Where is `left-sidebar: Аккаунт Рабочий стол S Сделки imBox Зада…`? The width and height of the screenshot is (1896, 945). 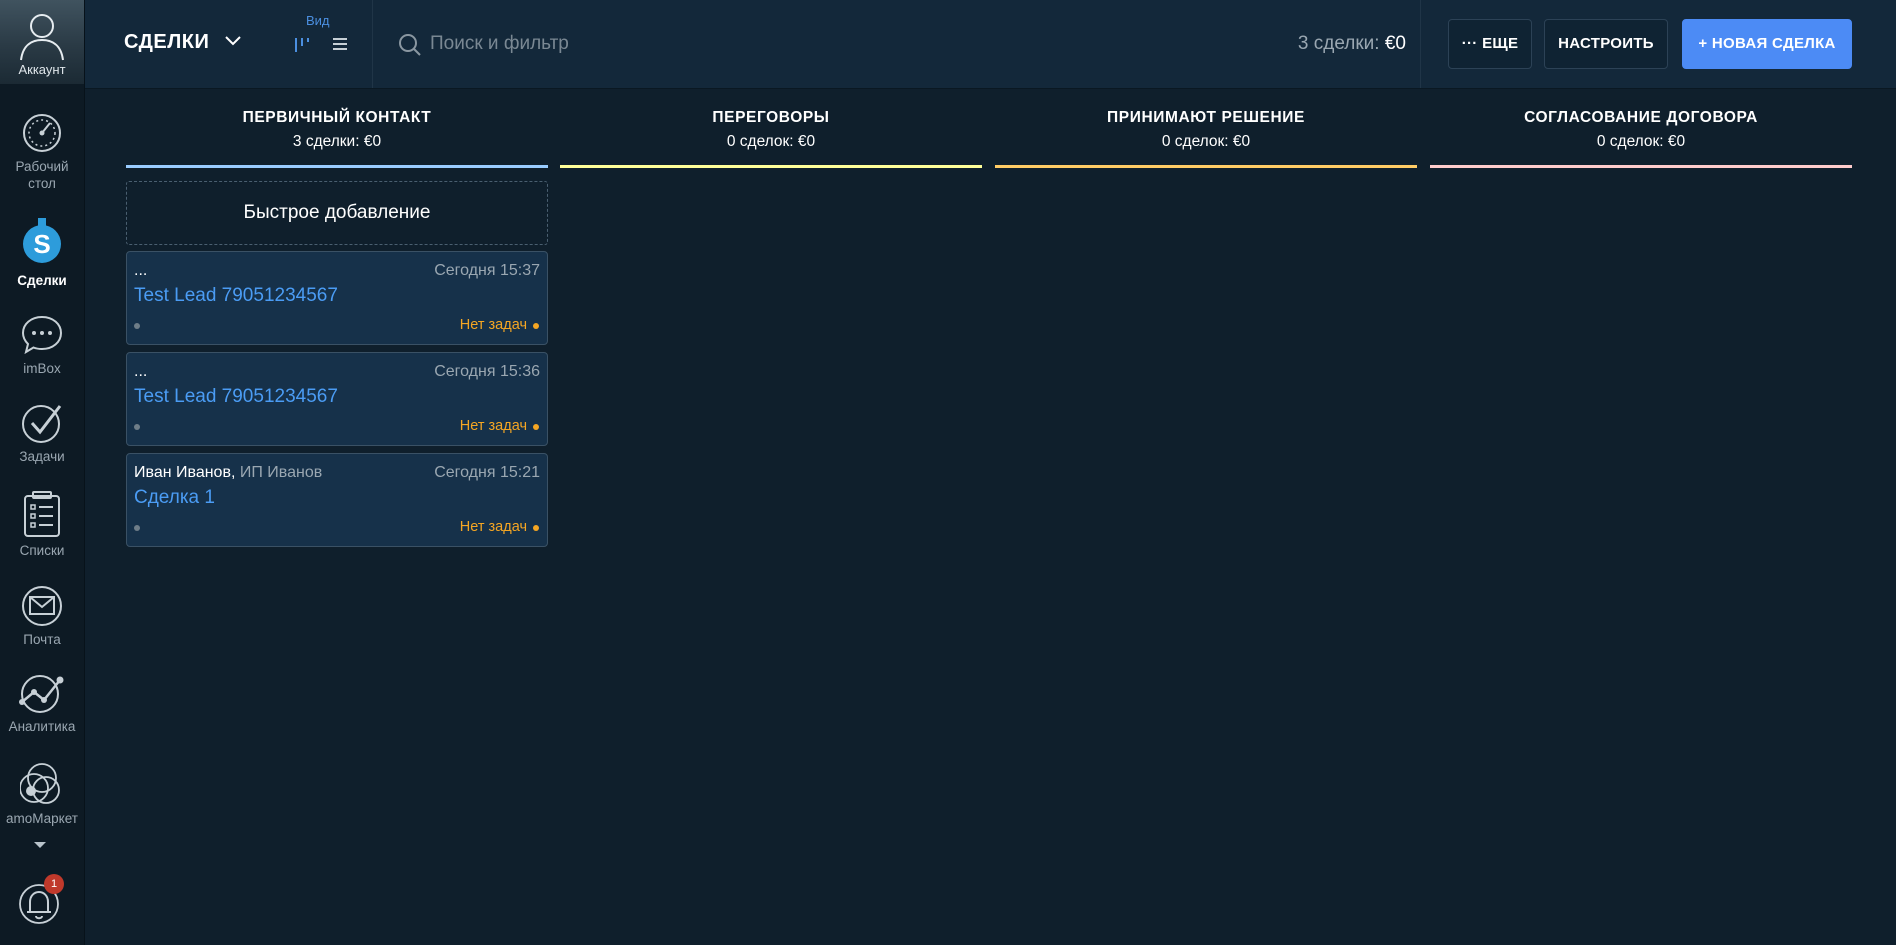 left-sidebar: Аккаунт Рабочий стол S Сделки imBox Зада… is located at coordinates (42, 472).